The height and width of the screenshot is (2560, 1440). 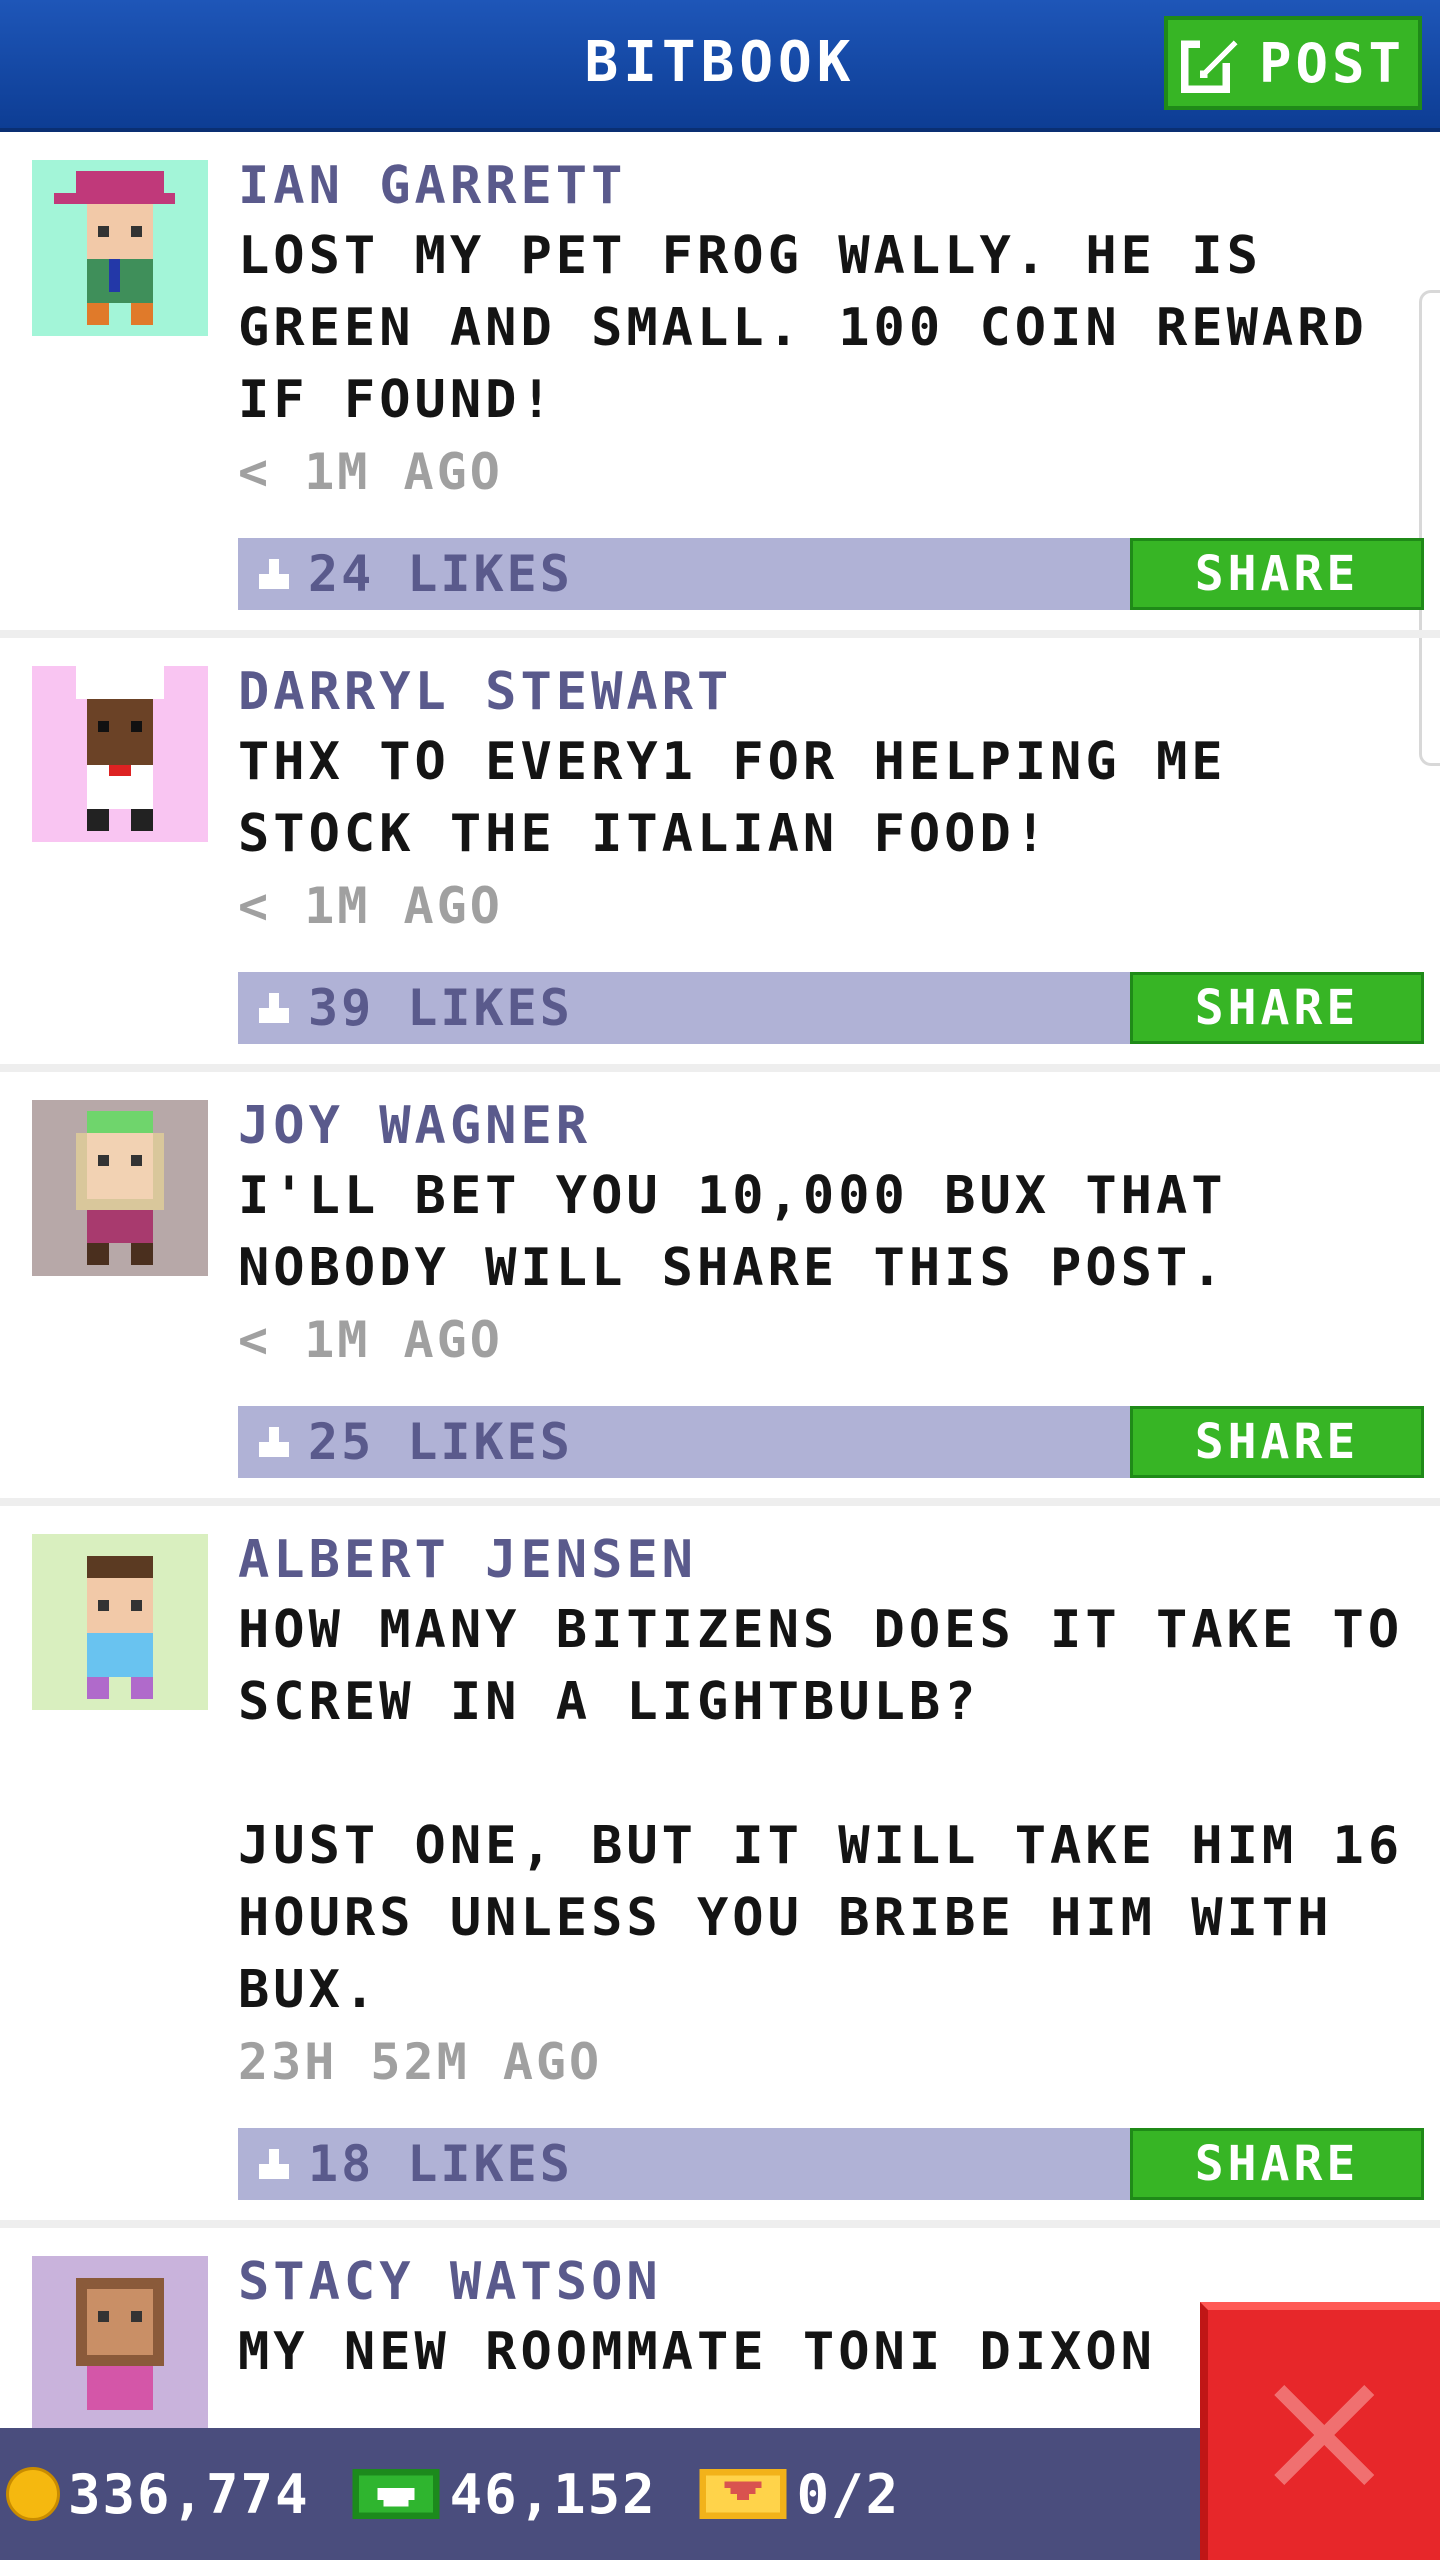 What do you see at coordinates (823, 1126) in the screenshot?
I see `post-author: JOY WAGNER` at bounding box center [823, 1126].